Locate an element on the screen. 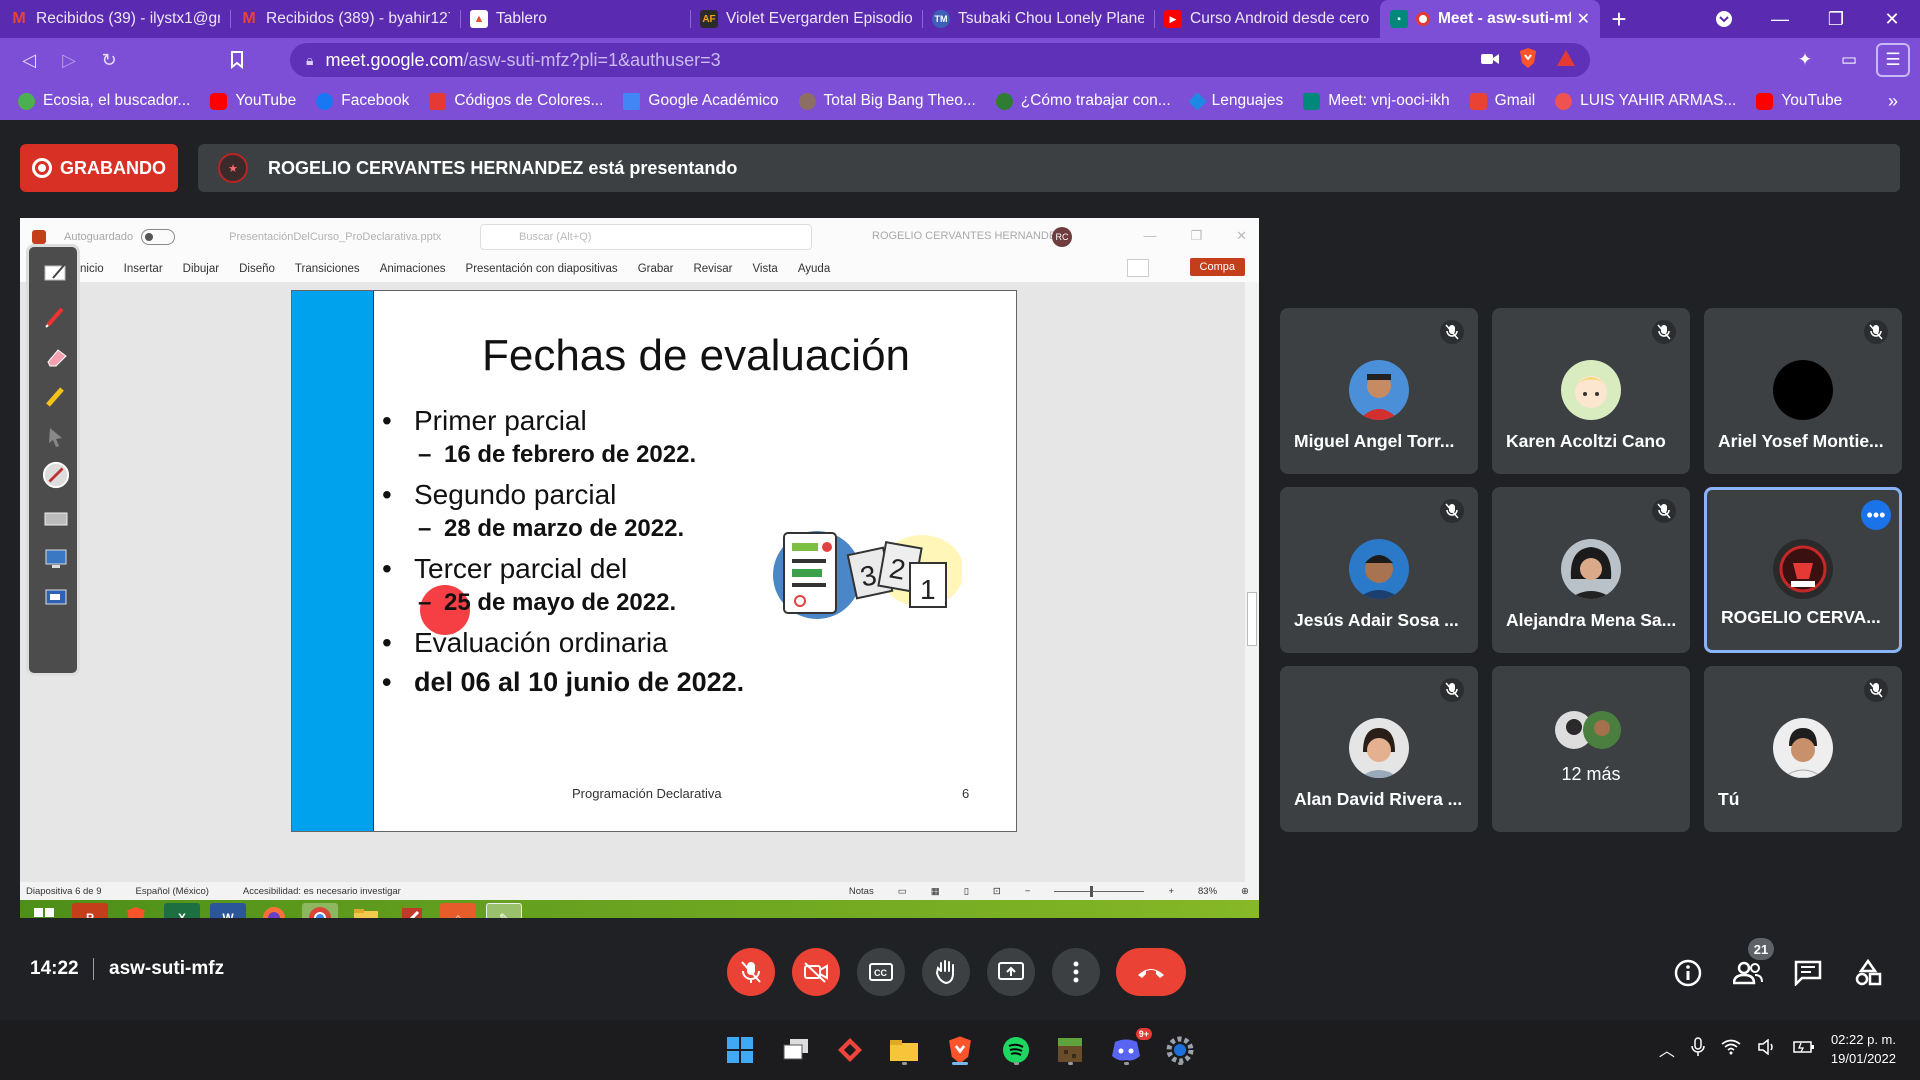 The image size is (1920, 1080). mic-toggle-button is located at coordinates (751, 972).